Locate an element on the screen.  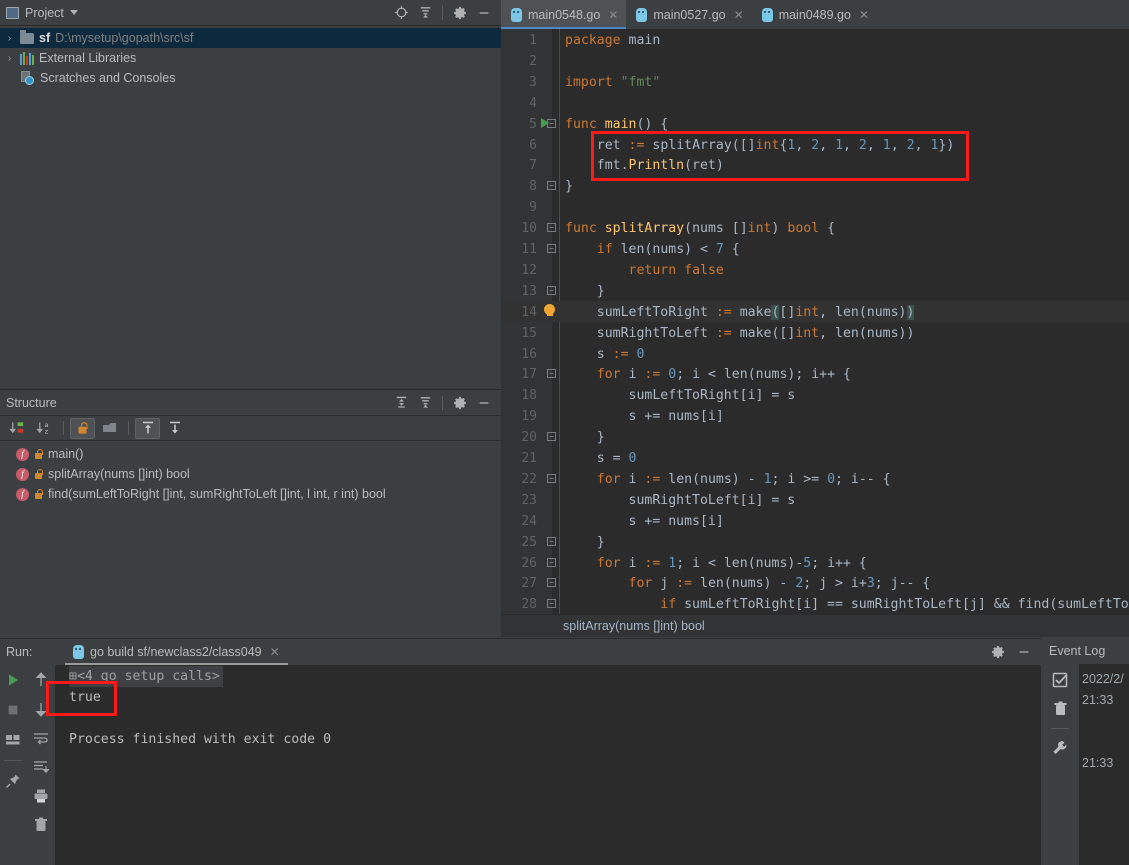
wrench-icon is located at coordinates (1060, 748).